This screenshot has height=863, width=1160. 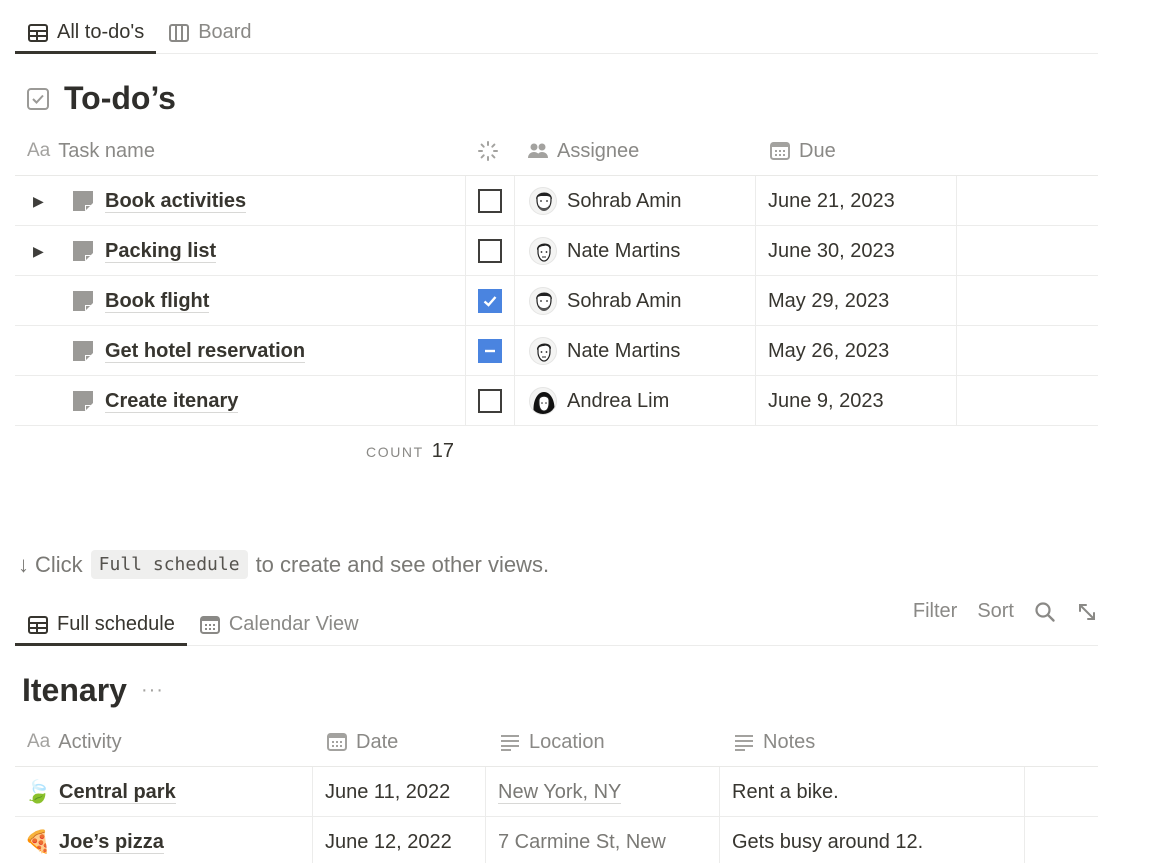 I want to click on inline-code: Full schedule, so click(x=169, y=564).